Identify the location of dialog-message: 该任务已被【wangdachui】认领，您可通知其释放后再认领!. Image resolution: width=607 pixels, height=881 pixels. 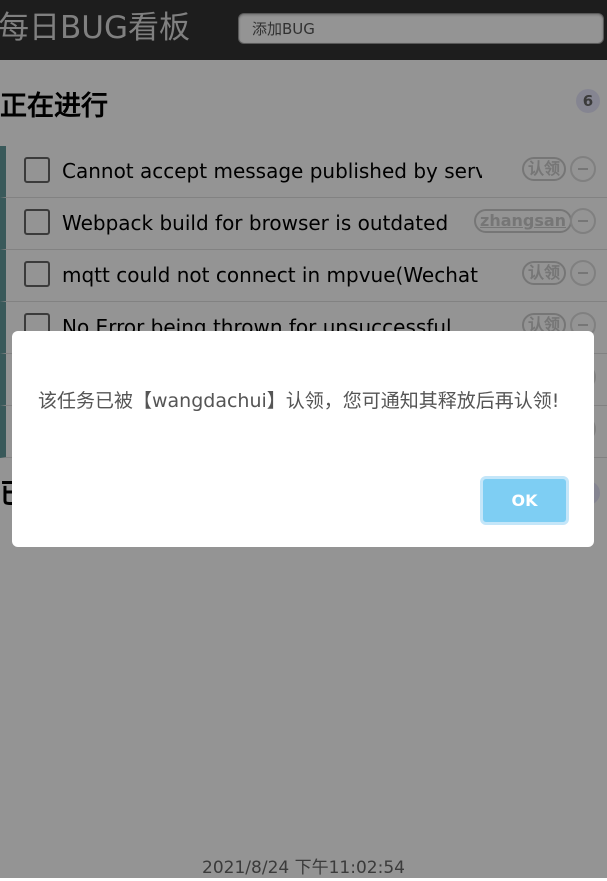
(299, 401).